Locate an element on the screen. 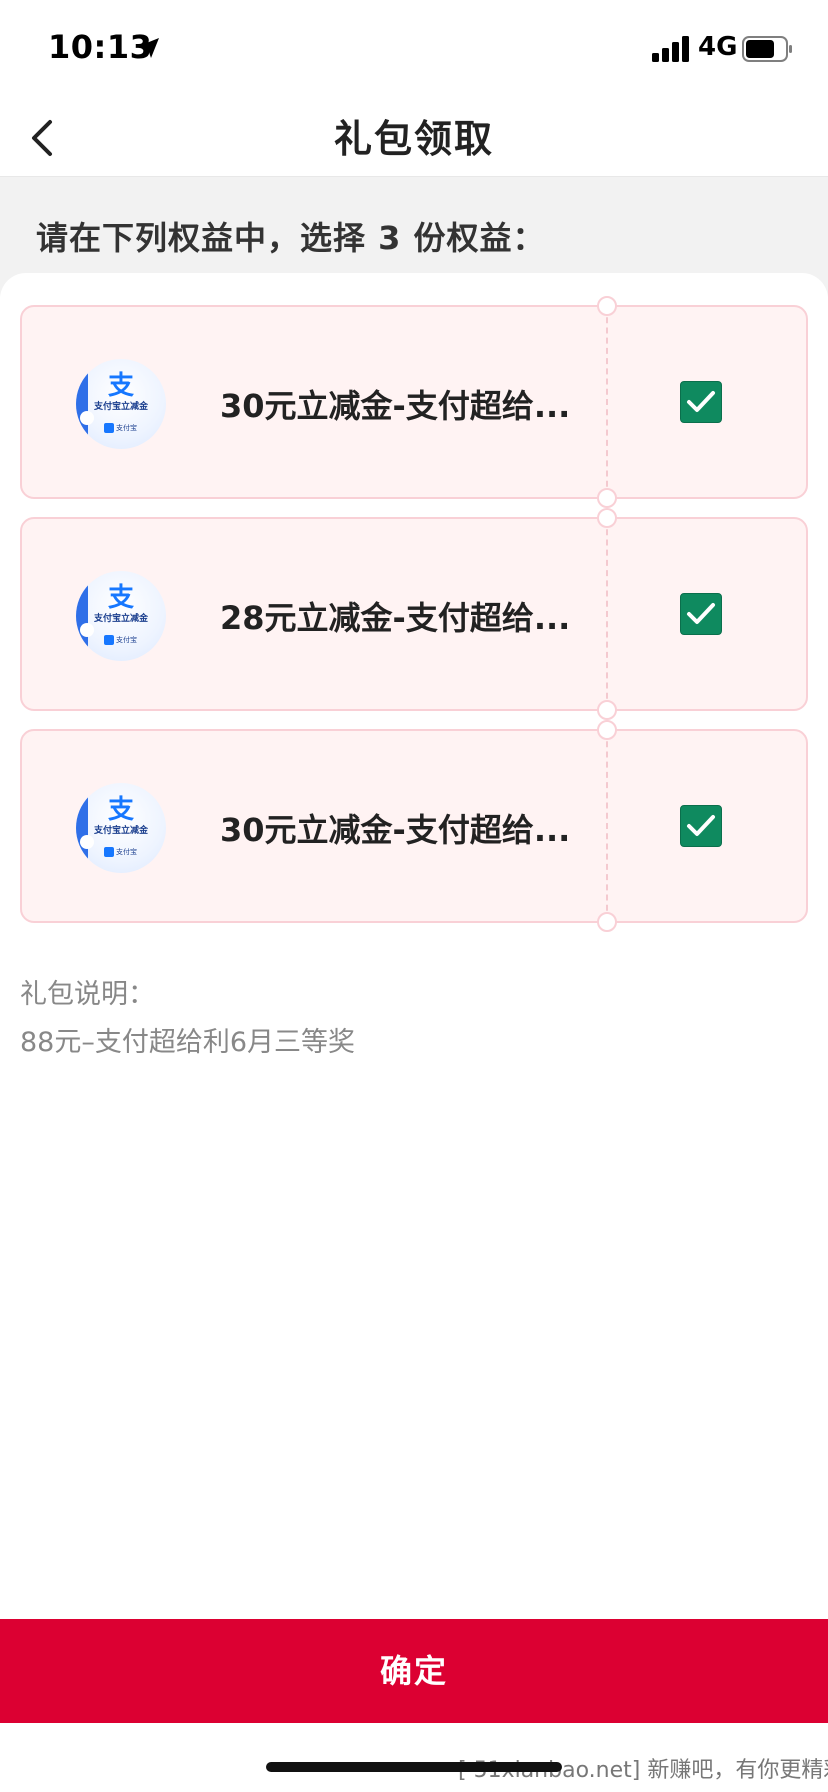  nav-bar: 礼包领取 is located at coordinates (414, 138).